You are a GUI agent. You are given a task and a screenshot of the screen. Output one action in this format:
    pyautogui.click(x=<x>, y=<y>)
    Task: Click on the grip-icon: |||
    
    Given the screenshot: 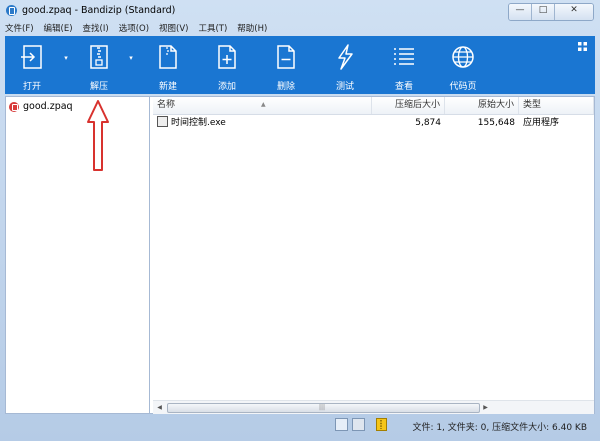 What is the action you would take?
    pyautogui.click(x=322, y=407)
    